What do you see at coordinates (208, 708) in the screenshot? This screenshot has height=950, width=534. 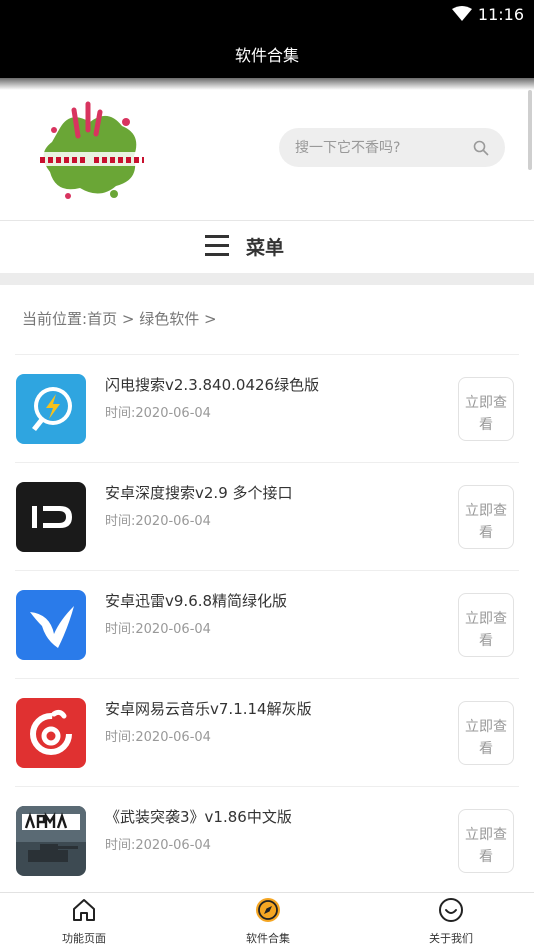 I see `item-title: 安卓网易云音乐v7.1.14解灰版` at bounding box center [208, 708].